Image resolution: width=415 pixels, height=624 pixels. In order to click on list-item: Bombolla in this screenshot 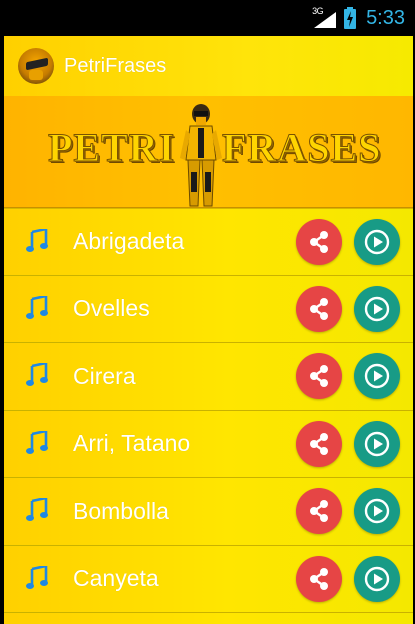, I will do `click(208, 512)`.